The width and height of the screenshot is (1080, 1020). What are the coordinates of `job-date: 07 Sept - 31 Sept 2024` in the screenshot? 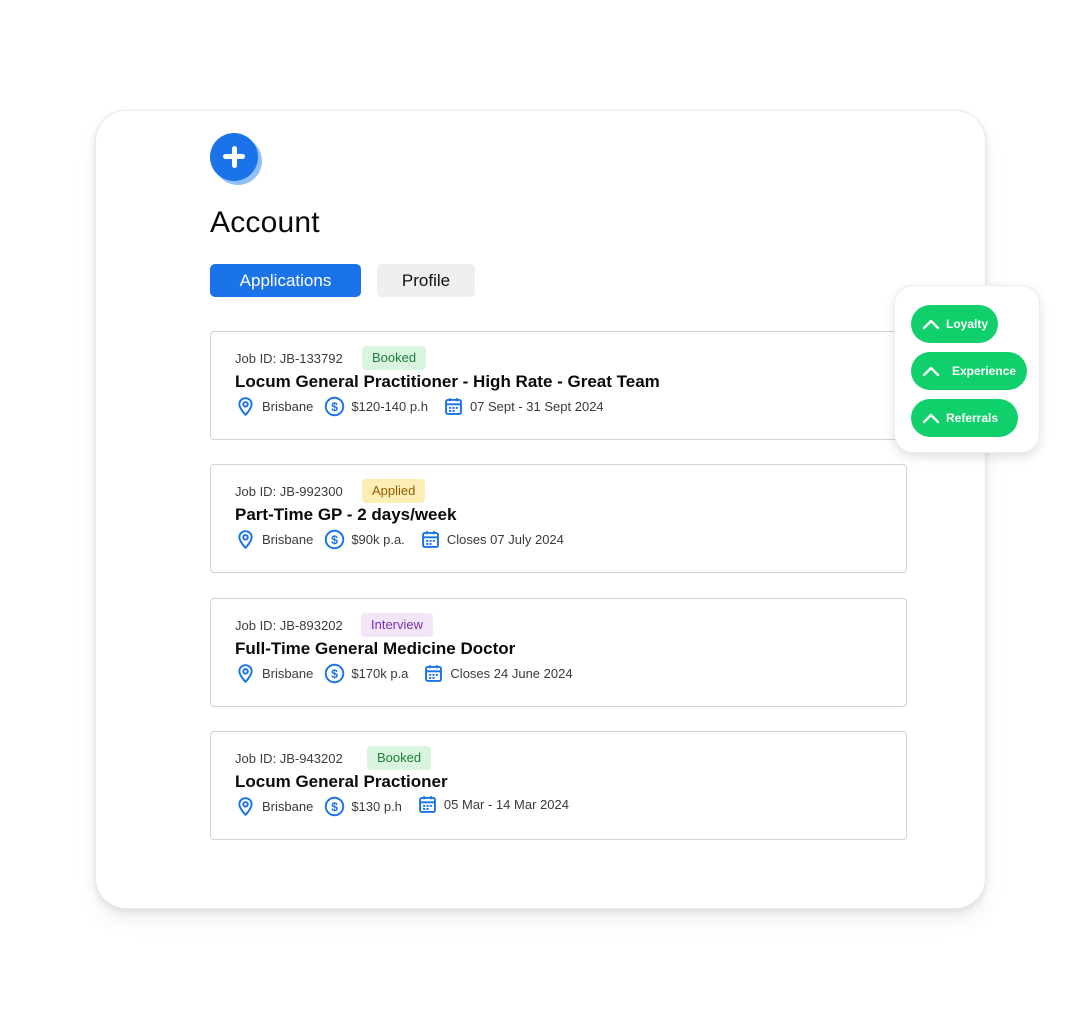 It's located at (536, 406).